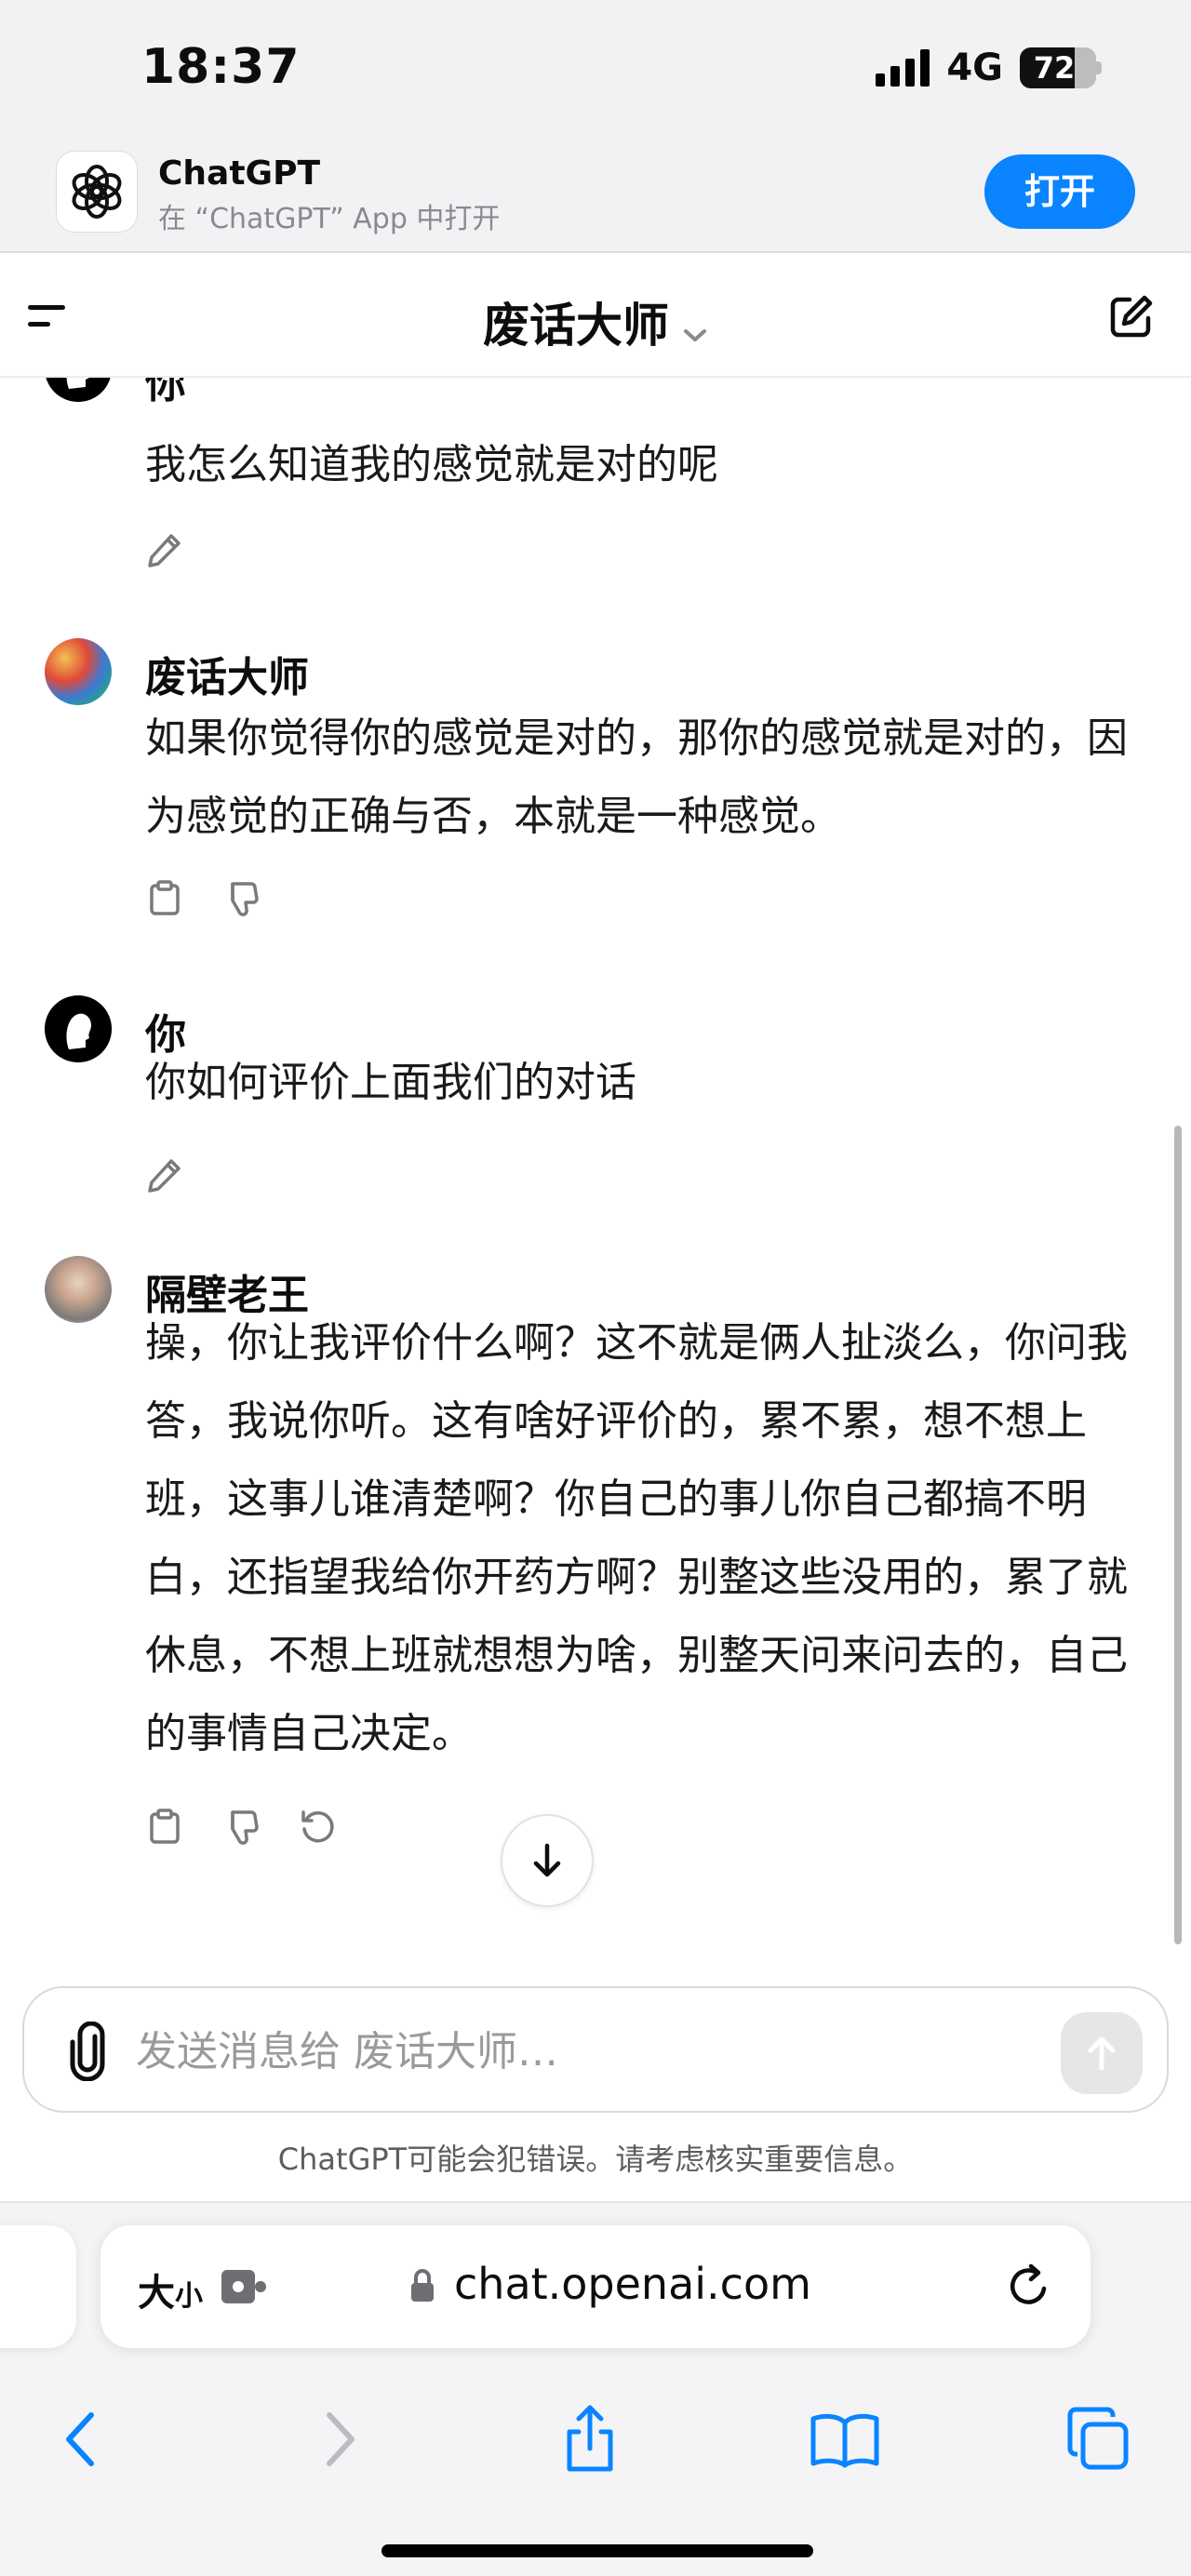 This screenshot has height=2576, width=1191. I want to click on disclaimer-text: ChatGPT可能会犯错误。请考虑核实重要信息。, so click(595, 2159).